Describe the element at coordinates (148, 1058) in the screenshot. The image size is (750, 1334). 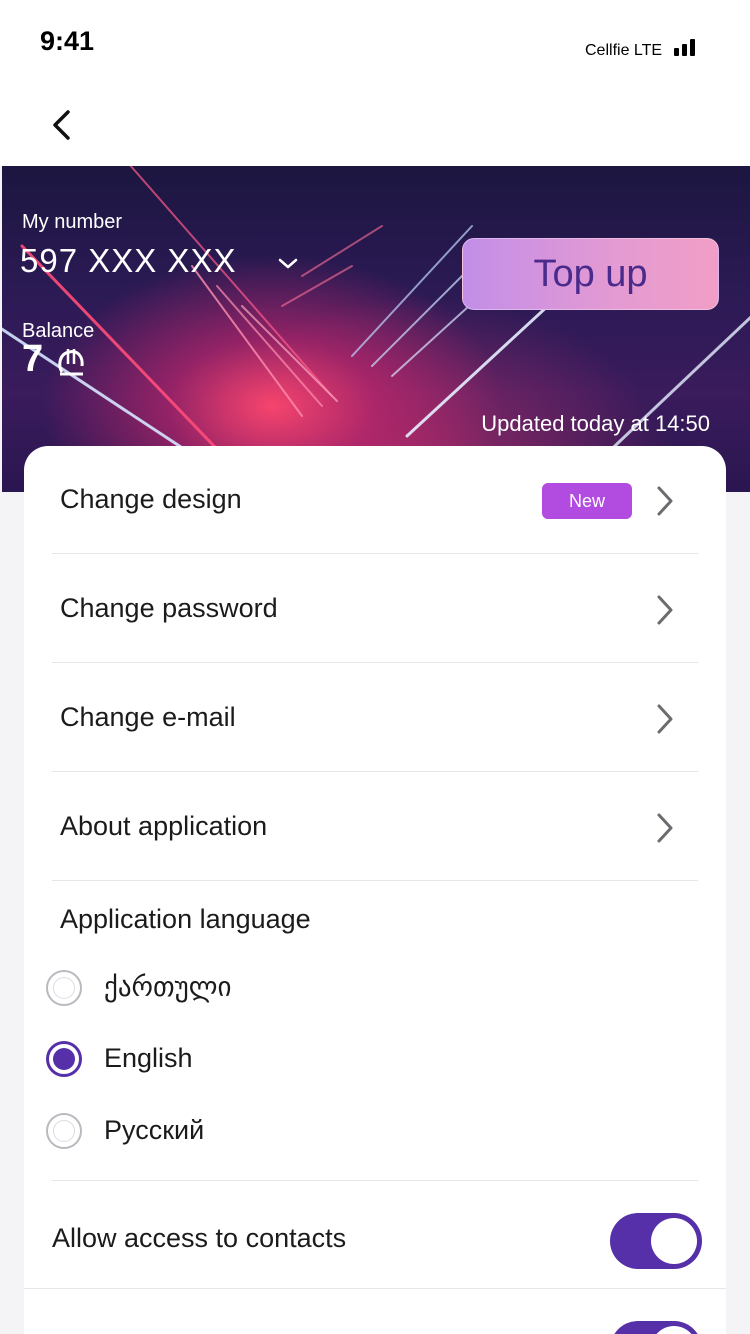
I see `language-label: English` at that location.